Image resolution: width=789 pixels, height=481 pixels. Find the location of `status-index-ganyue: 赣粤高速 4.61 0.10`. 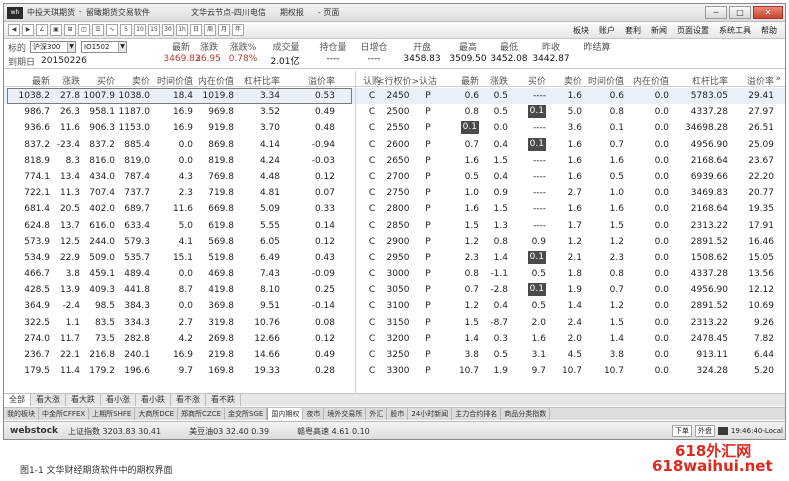

status-index-ganyue: 赣粤高速 4.61 0.10 is located at coordinates (333, 431).